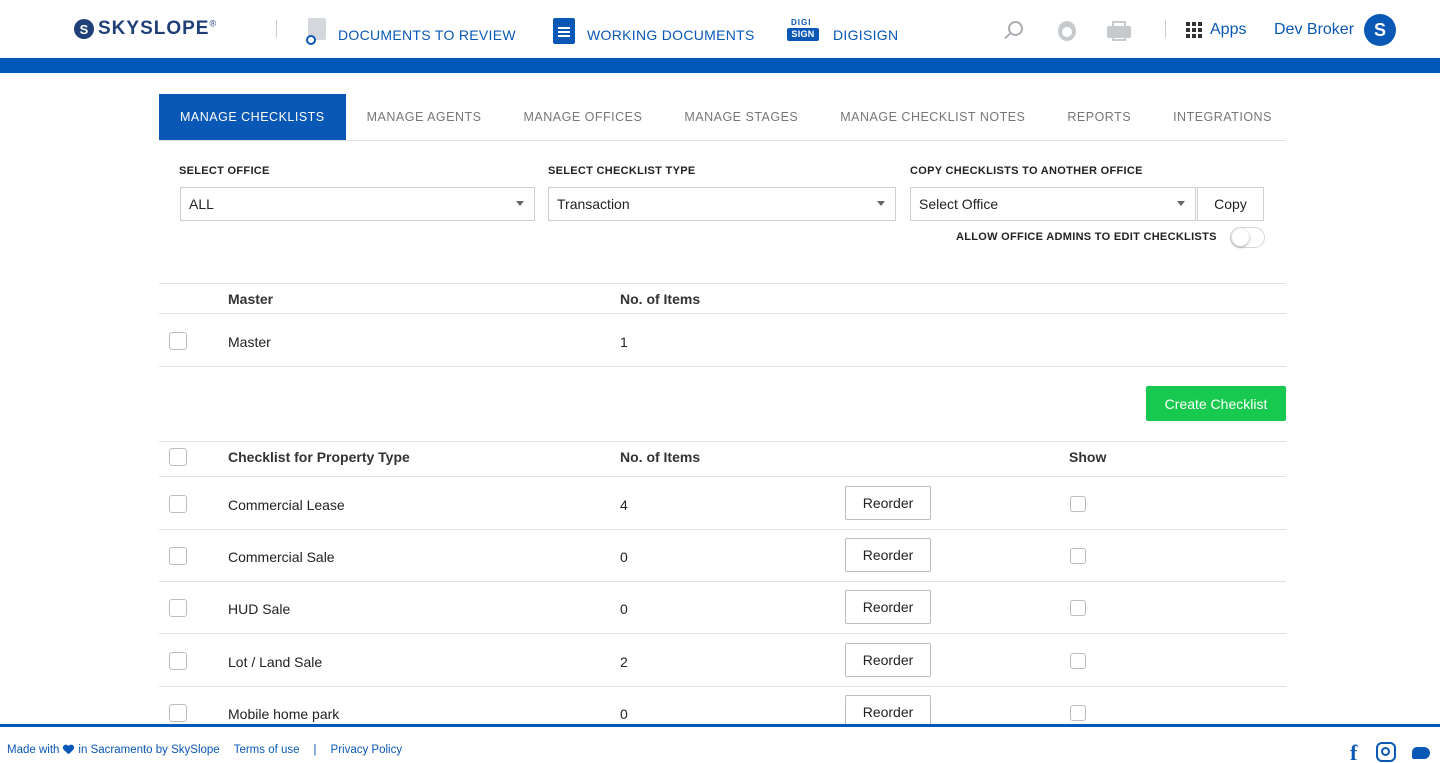 Image resolution: width=1440 pixels, height=763 pixels. Describe the element at coordinates (593, 204) in the screenshot. I see `select-checklist-type-value: Transaction` at that location.